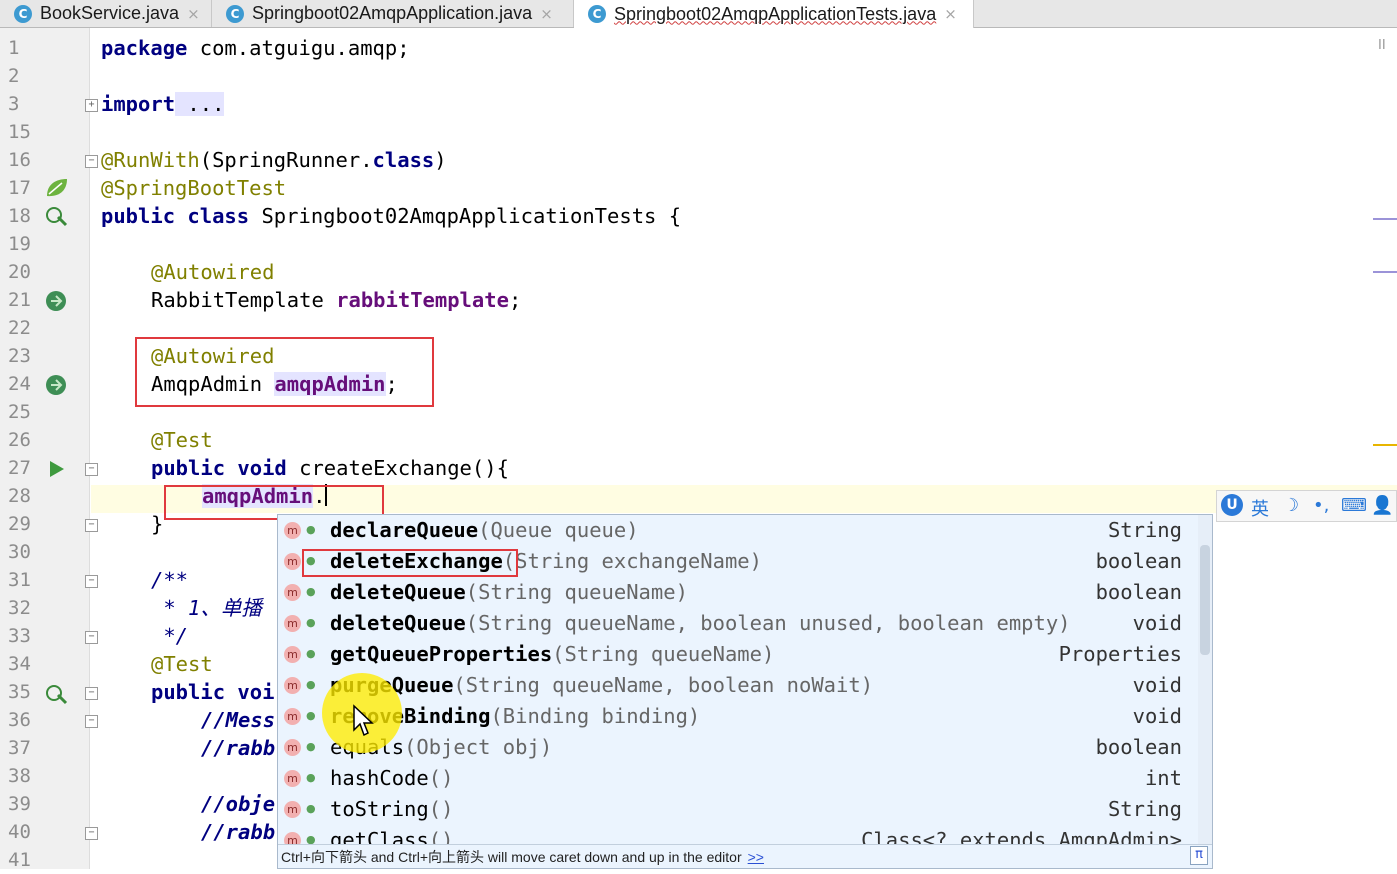  Describe the element at coordinates (213, 692) in the screenshot. I see `code-line: public voi` at that location.